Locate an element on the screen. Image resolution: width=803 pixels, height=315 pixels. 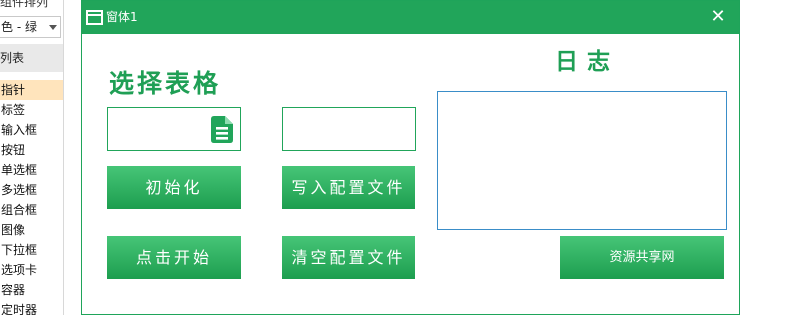
table-path-field is located at coordinates (174, 129).